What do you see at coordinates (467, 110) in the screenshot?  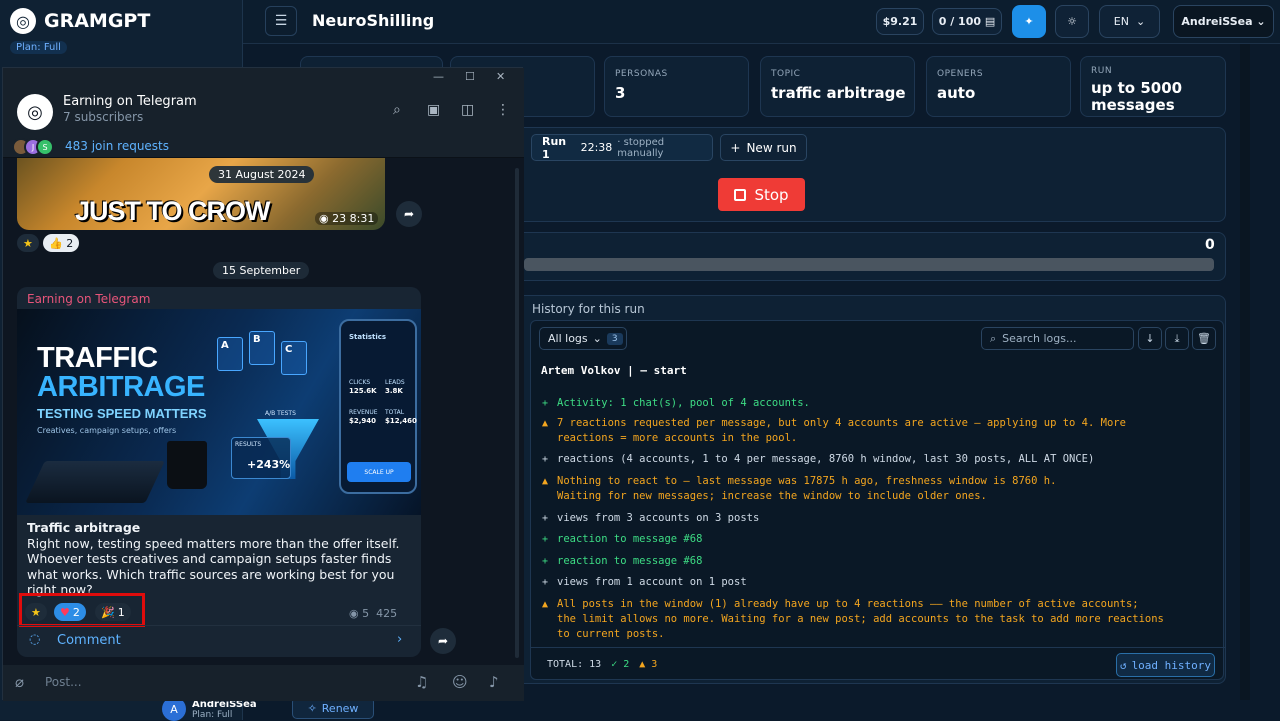 I see `sidebar-toggle-icon: ◫` at bounding box center [467, 110].